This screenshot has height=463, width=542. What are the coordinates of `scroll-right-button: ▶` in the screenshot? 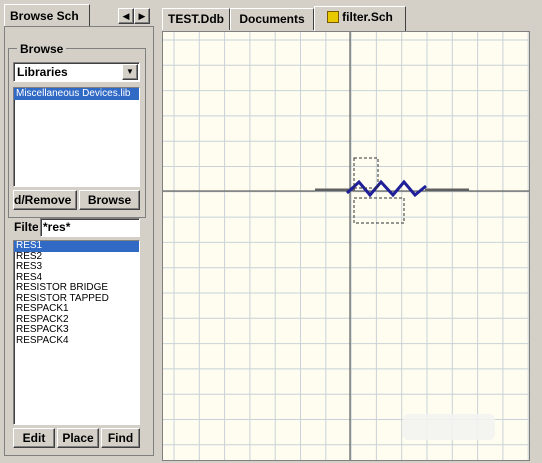 It's located at (142, 16).